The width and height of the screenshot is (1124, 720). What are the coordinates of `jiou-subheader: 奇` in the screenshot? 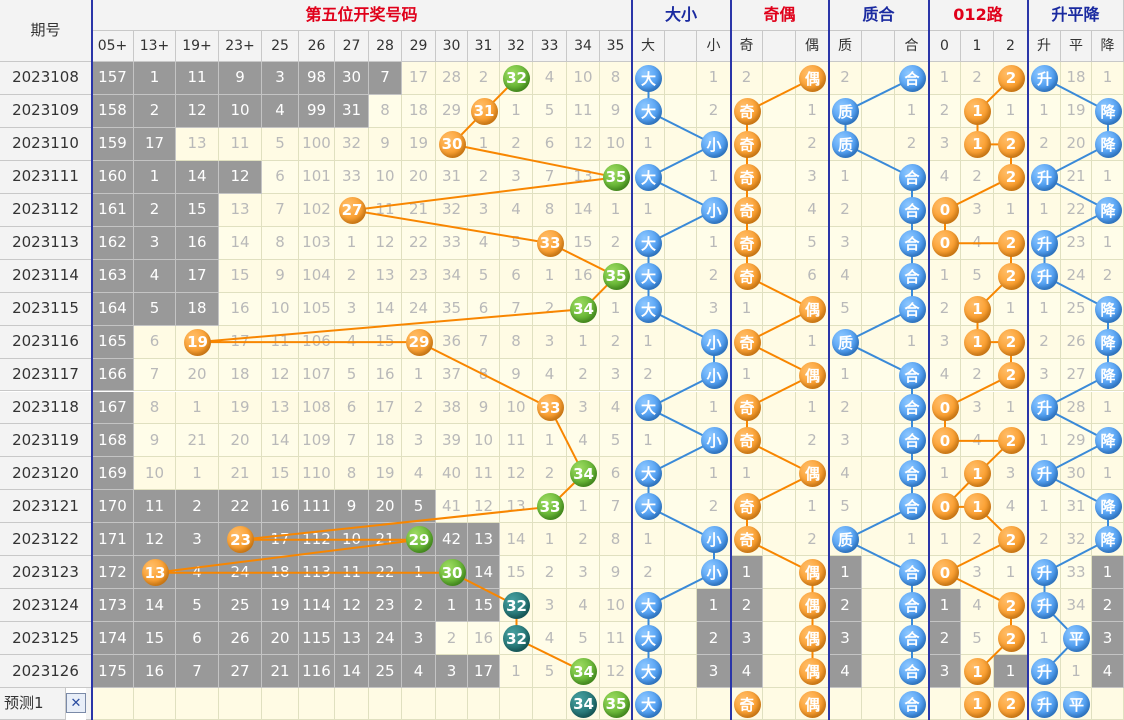 It's located at (747, 46).